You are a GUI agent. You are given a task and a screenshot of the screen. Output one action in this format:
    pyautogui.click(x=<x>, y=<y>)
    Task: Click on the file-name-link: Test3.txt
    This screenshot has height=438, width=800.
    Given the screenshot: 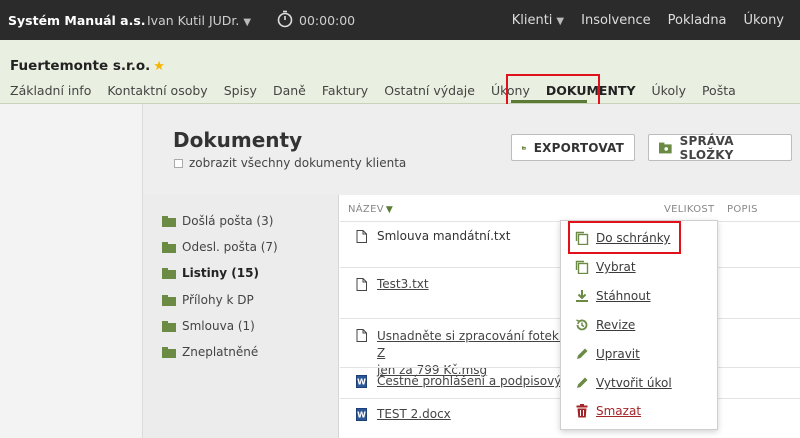 What is the action you would take?
    pyautogui.click(x=403, y=284)
    